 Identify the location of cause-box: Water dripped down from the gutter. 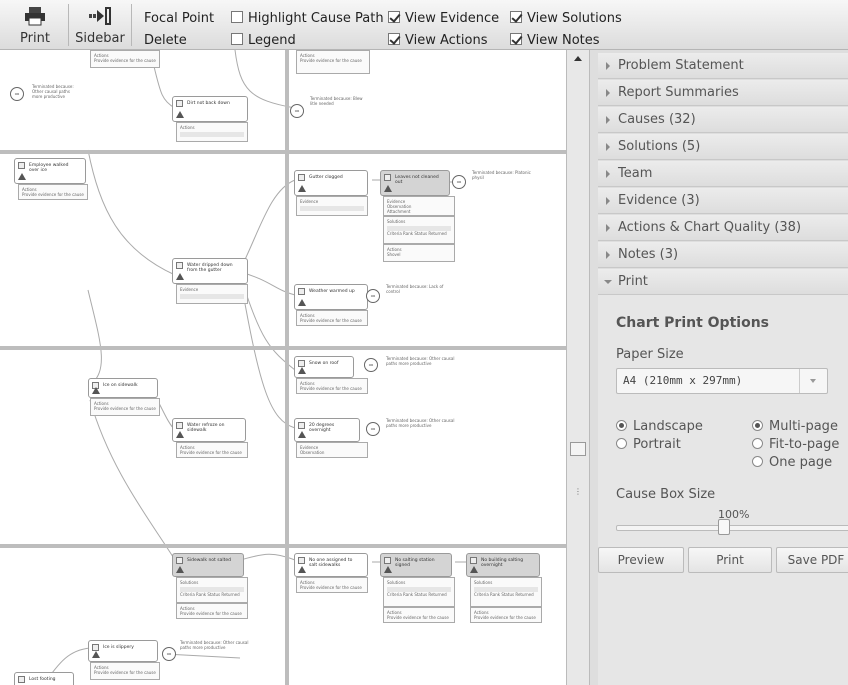
(210, 271).